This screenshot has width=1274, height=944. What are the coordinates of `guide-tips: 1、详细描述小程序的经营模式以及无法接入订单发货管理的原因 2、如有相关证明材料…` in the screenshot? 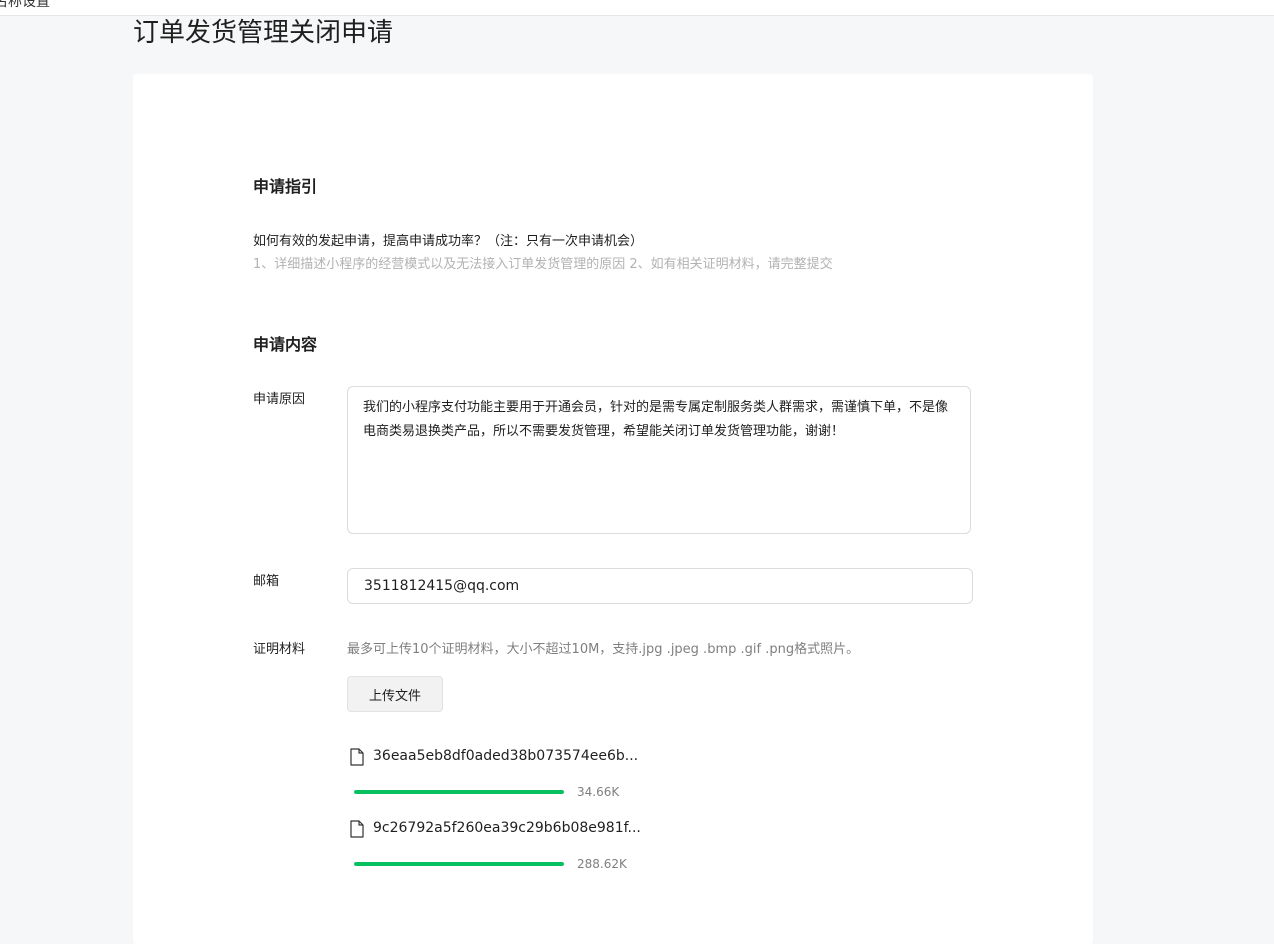 It's located at (543, 264).